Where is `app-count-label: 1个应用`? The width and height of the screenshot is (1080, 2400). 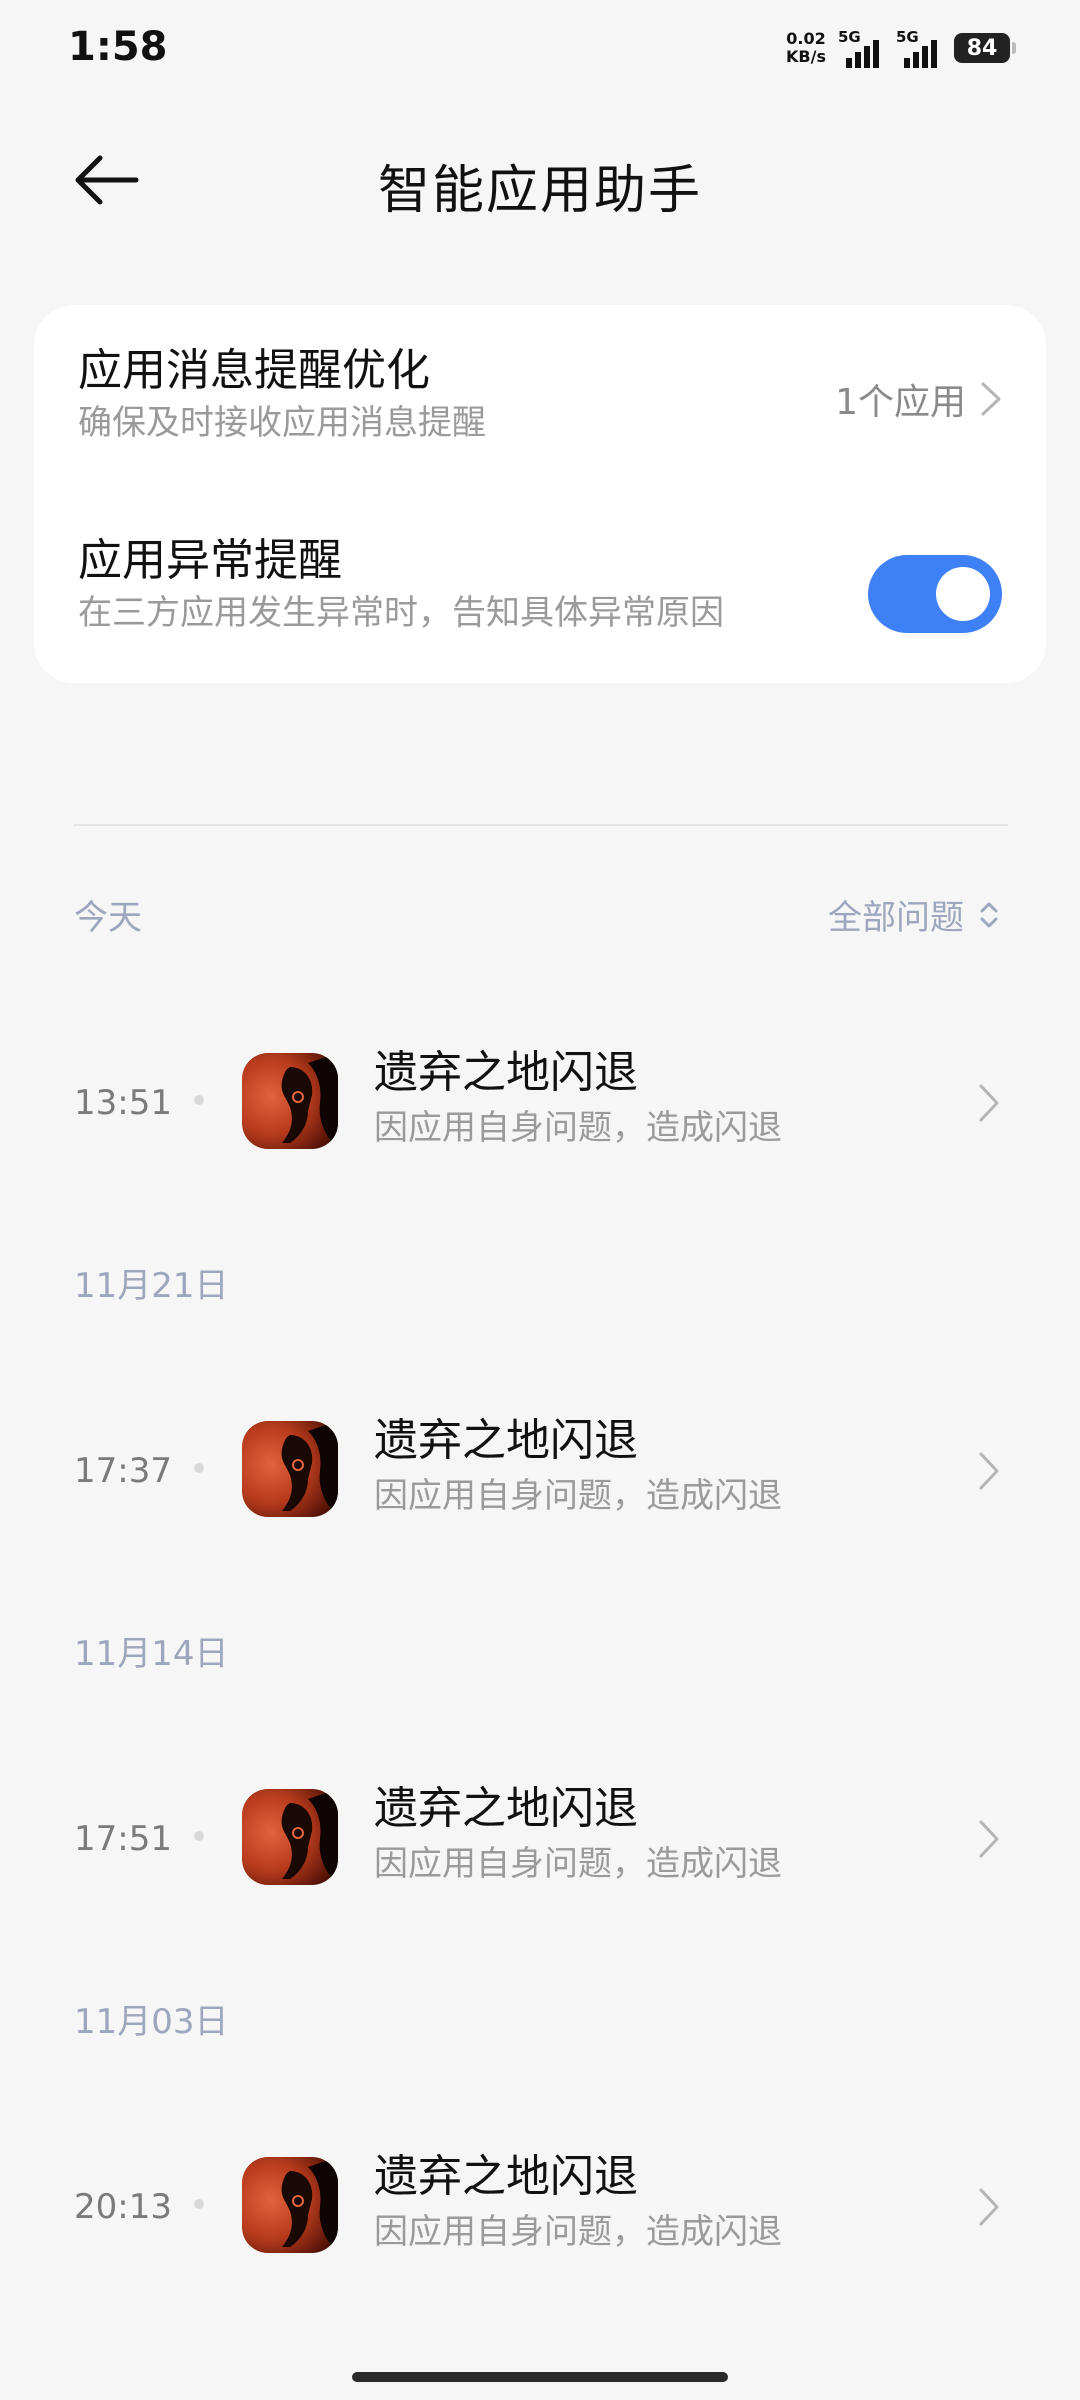
app-count-label: 1个应用 is located at coordinates (900, 402).